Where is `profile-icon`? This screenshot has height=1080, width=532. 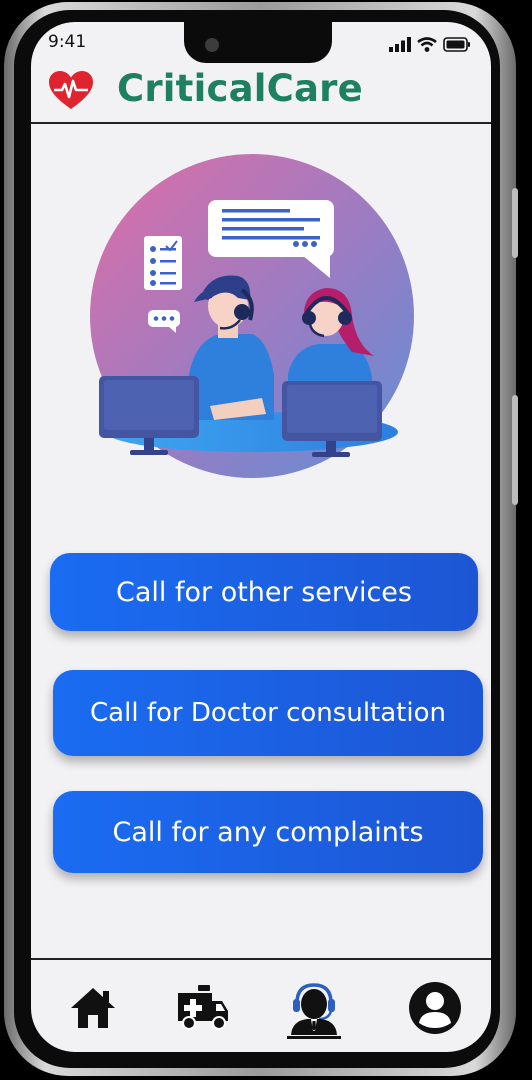 profile-icon is located at coordinates (435, 1008).